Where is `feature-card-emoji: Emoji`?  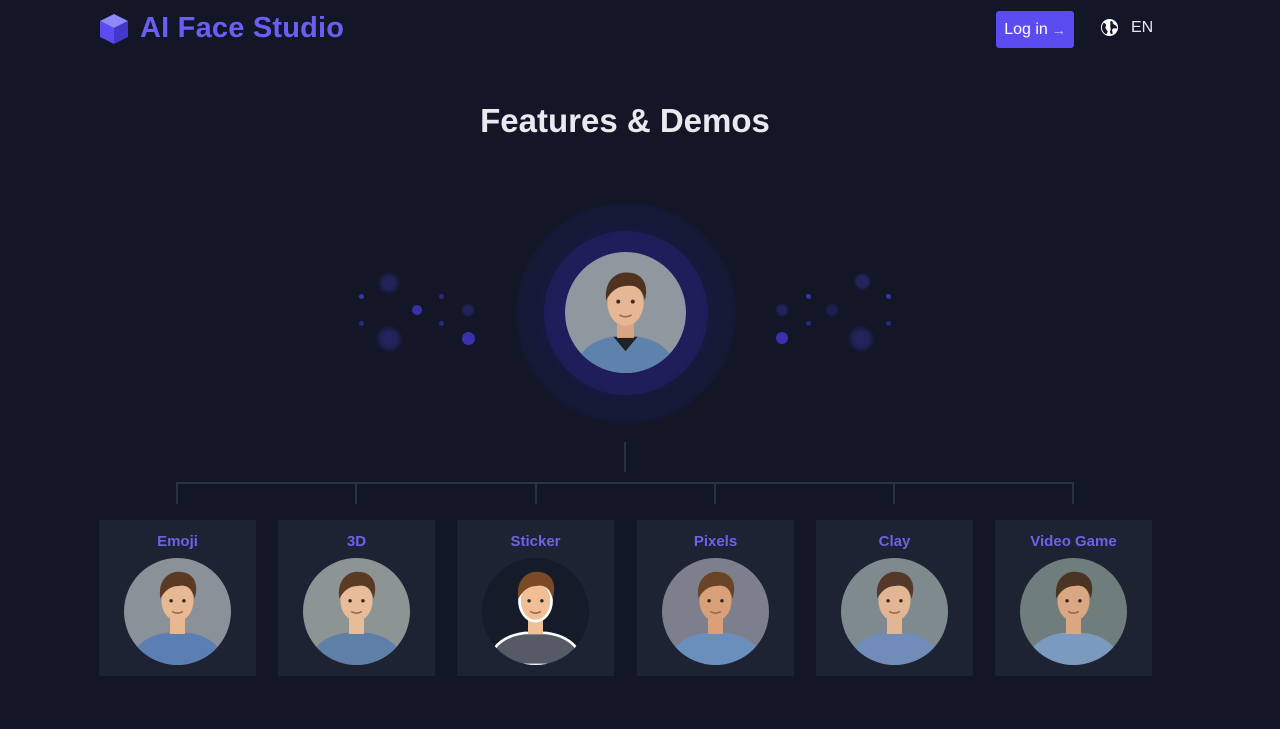 feature-card-emoji: Emoji is located at coordinates (177, 598).